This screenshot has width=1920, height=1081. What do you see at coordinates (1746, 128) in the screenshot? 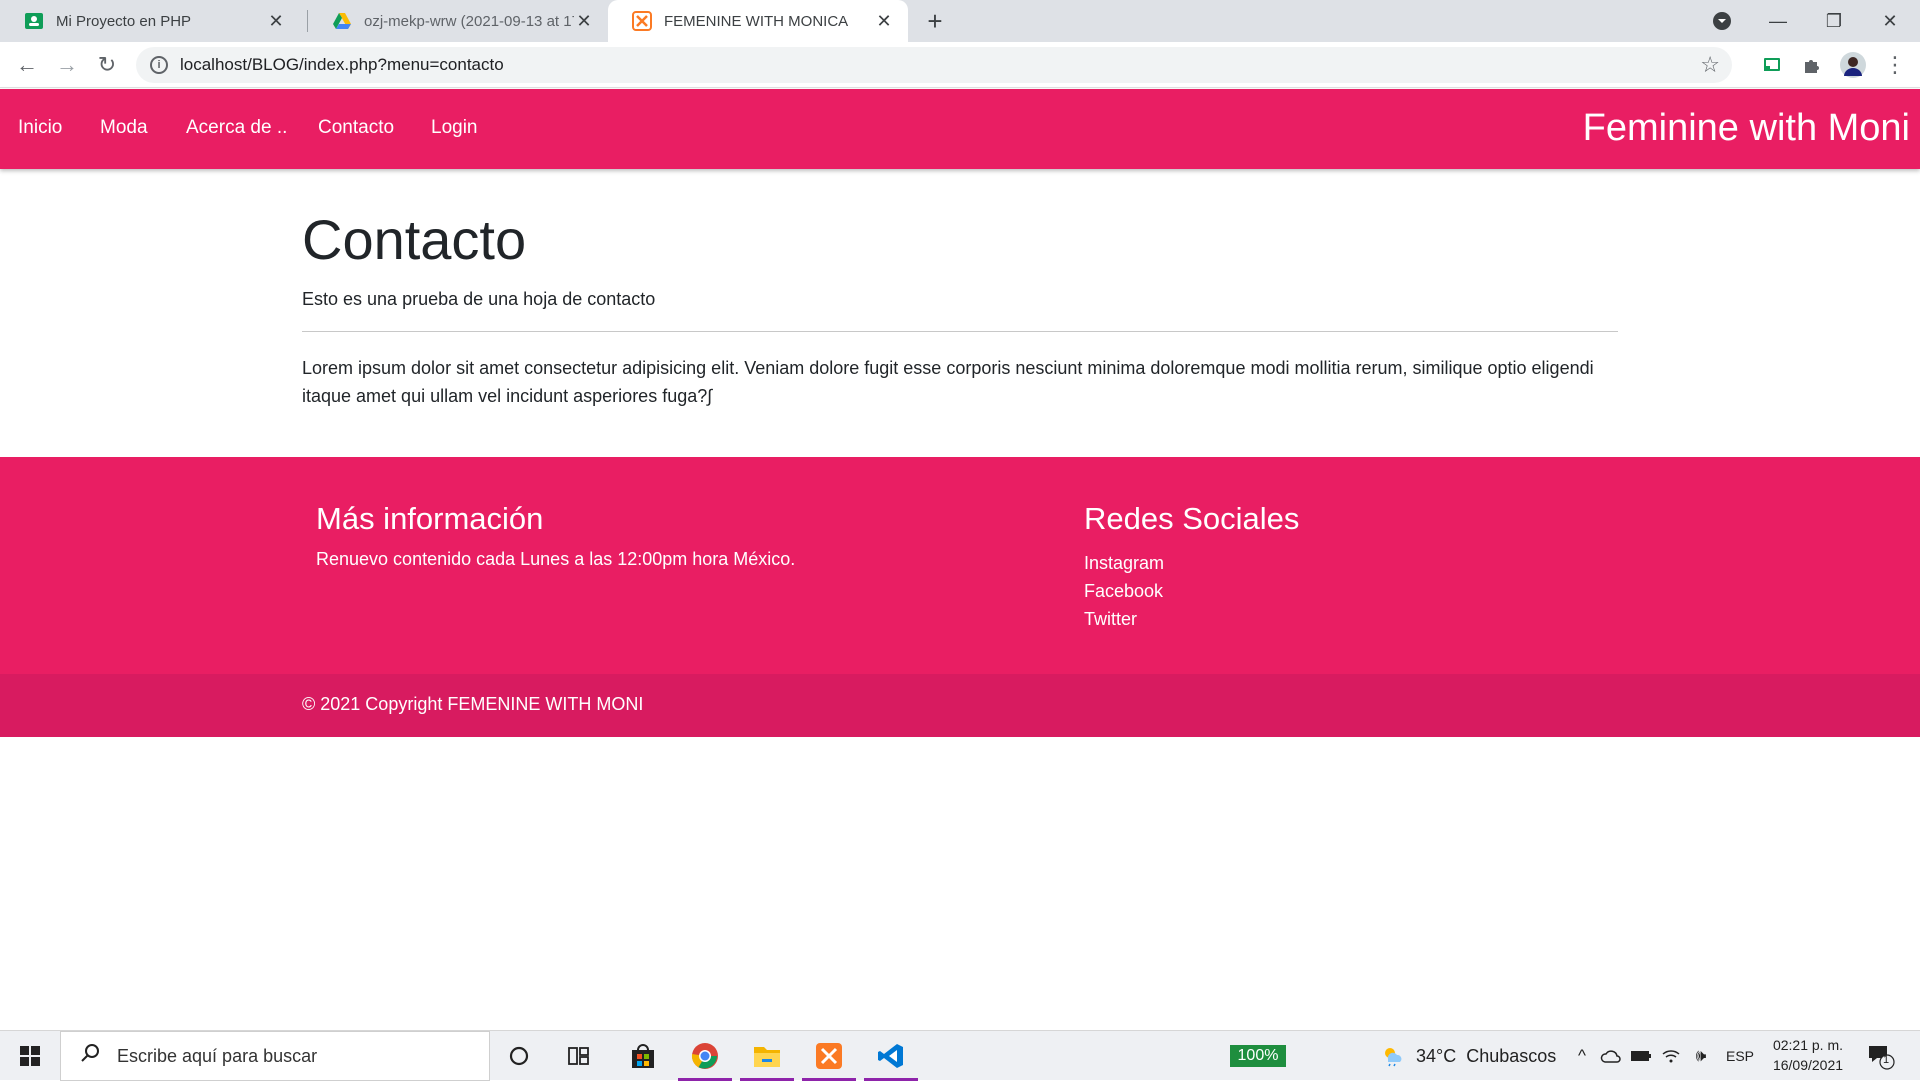
I see `site-brand: Feminine with Moni` at bounding box center [1746, 128].